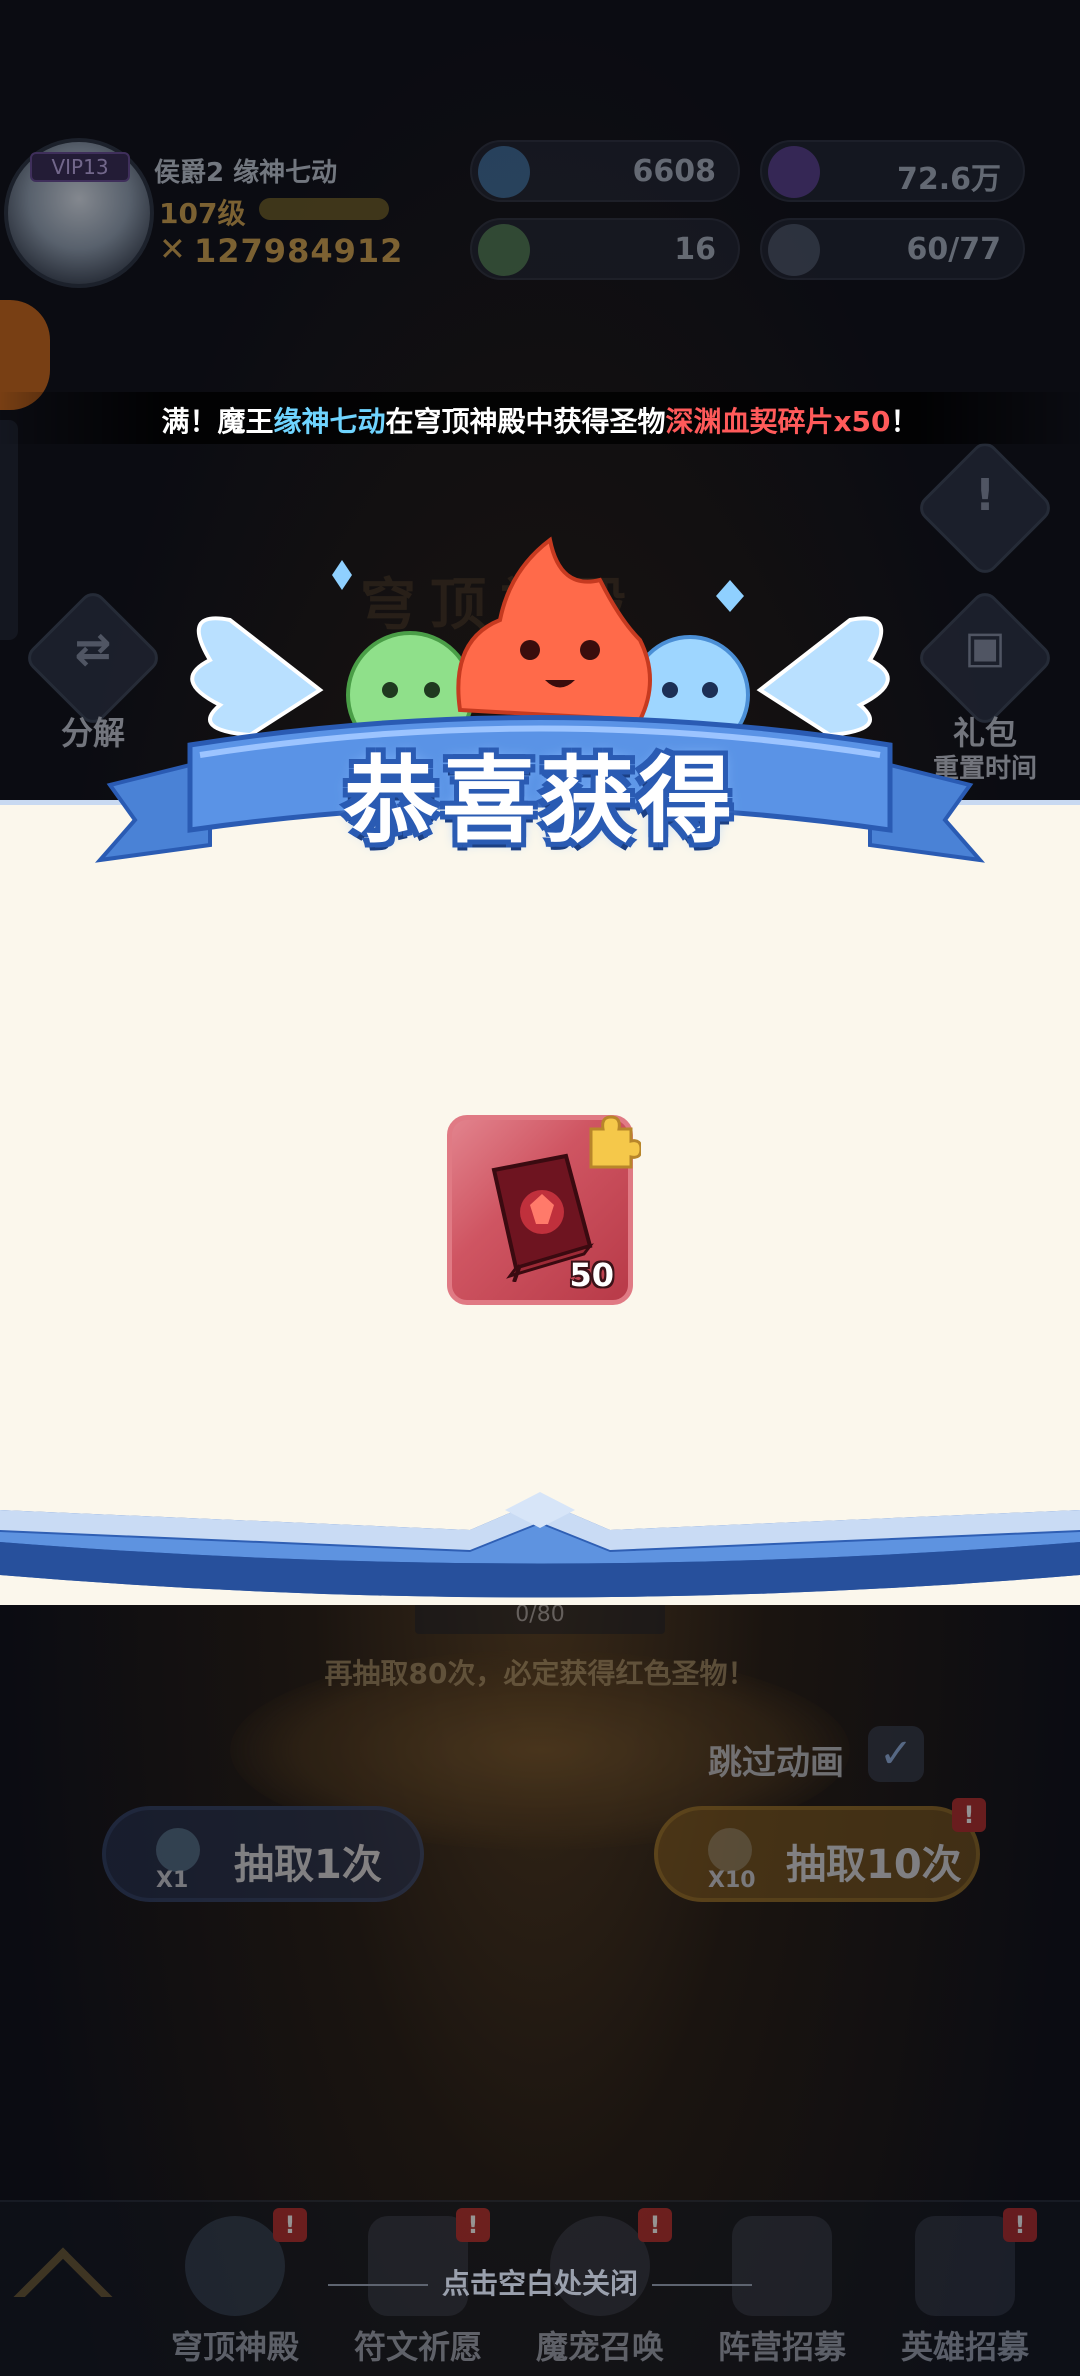 The height and width of the screenshot is (2376, 1080). I want to click on close-hint-text: 点击空白处关闭, so click(539, 2283).